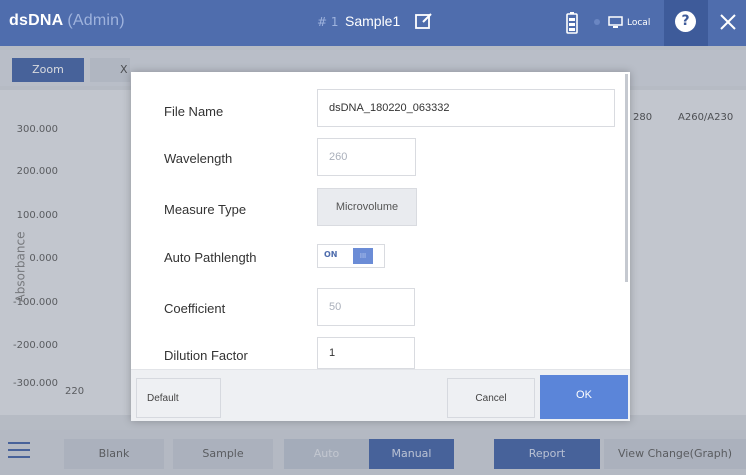 Image resolution: width=746 pixels, height=475 pixels. What do you see at coordinates (626, 178) in the screenshot?
I see `dialog-scrollbar` at bounding box center [626, 178].